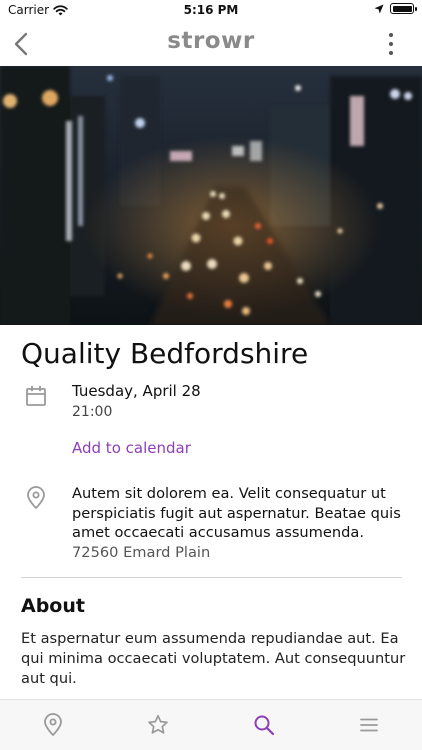 The width and height of the screenshot is (422, 750). Describe the element at coordinates (391, 44) in the screenshot. I see `more-options-button` at that location.